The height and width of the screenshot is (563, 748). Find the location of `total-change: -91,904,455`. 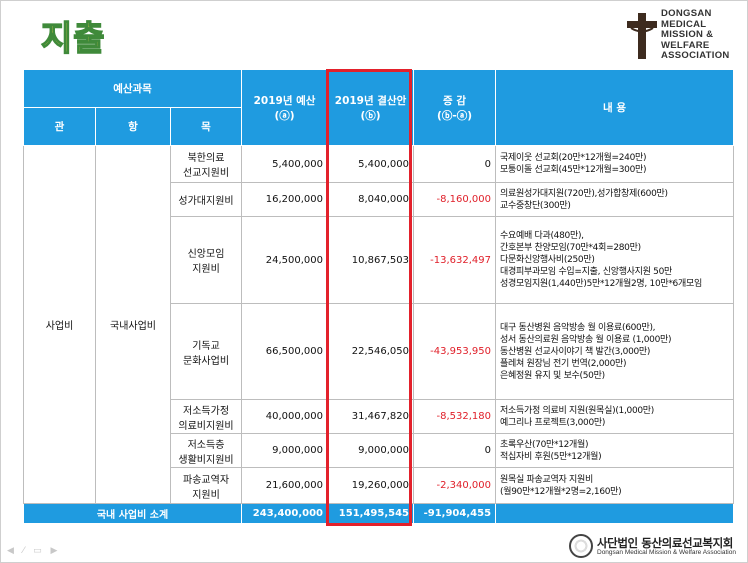

total-change: -91,904,455 is located at coordinates (455, 513).